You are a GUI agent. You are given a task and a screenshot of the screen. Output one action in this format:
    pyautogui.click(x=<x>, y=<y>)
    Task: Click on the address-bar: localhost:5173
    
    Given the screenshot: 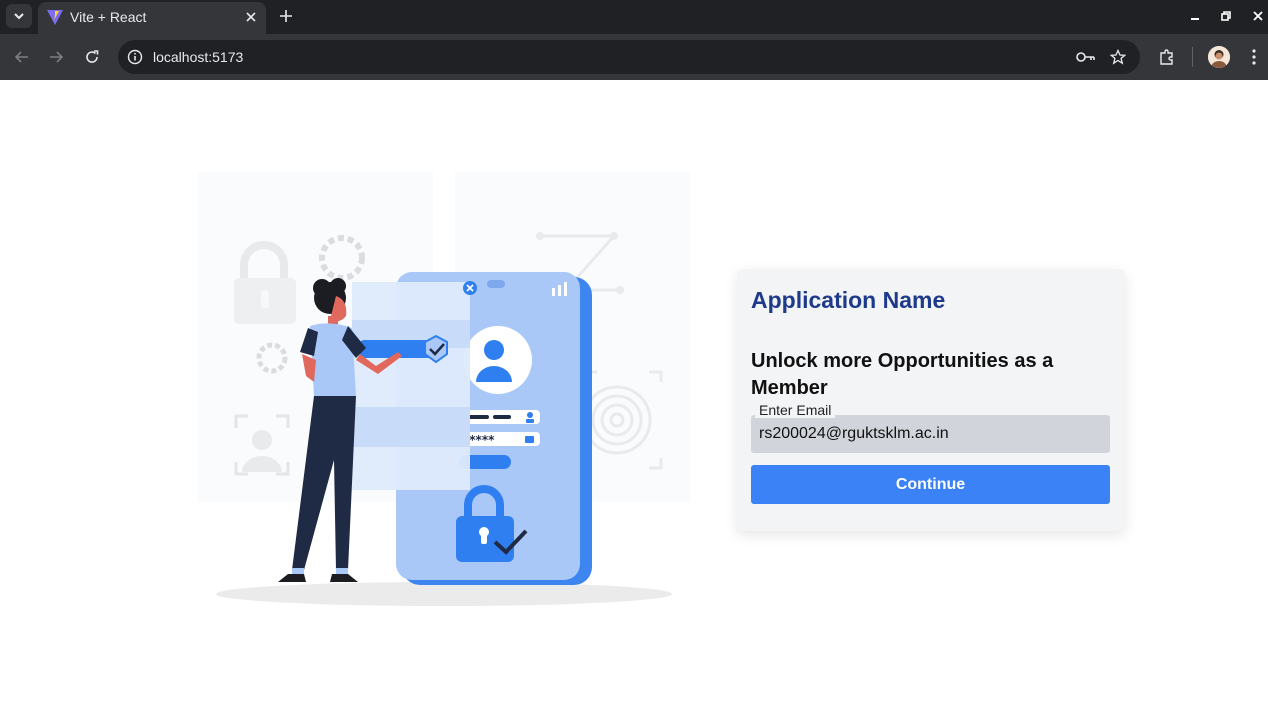 What is the action you would take?
    pyautogui.click(x=629, y=57)
    